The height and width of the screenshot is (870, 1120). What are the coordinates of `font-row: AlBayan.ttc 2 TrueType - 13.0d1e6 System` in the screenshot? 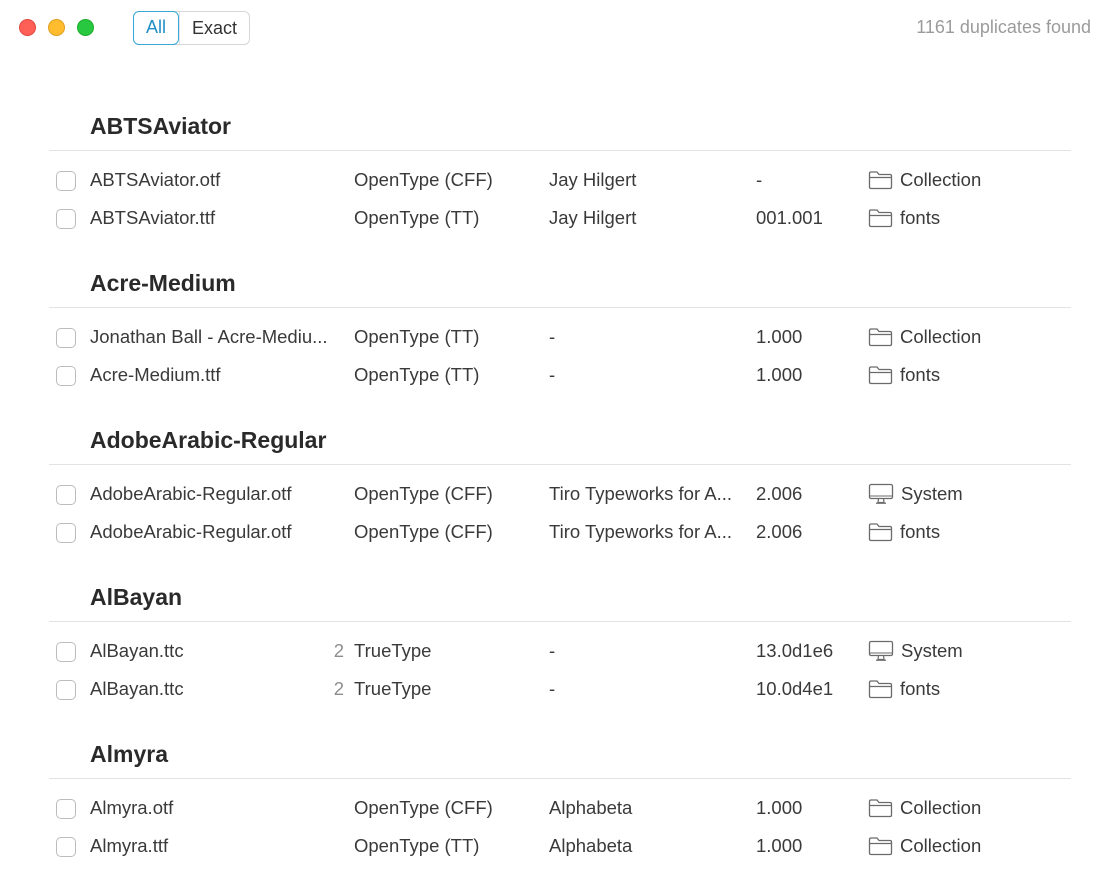 It's located at (560, 651).